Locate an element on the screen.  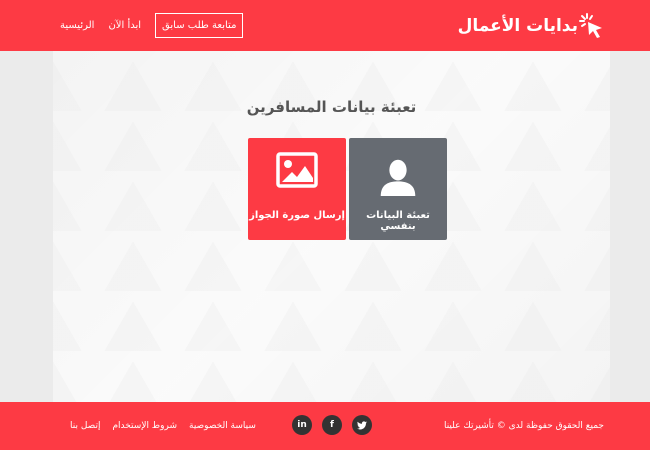
user-icon is located at coordinates (398, 177).